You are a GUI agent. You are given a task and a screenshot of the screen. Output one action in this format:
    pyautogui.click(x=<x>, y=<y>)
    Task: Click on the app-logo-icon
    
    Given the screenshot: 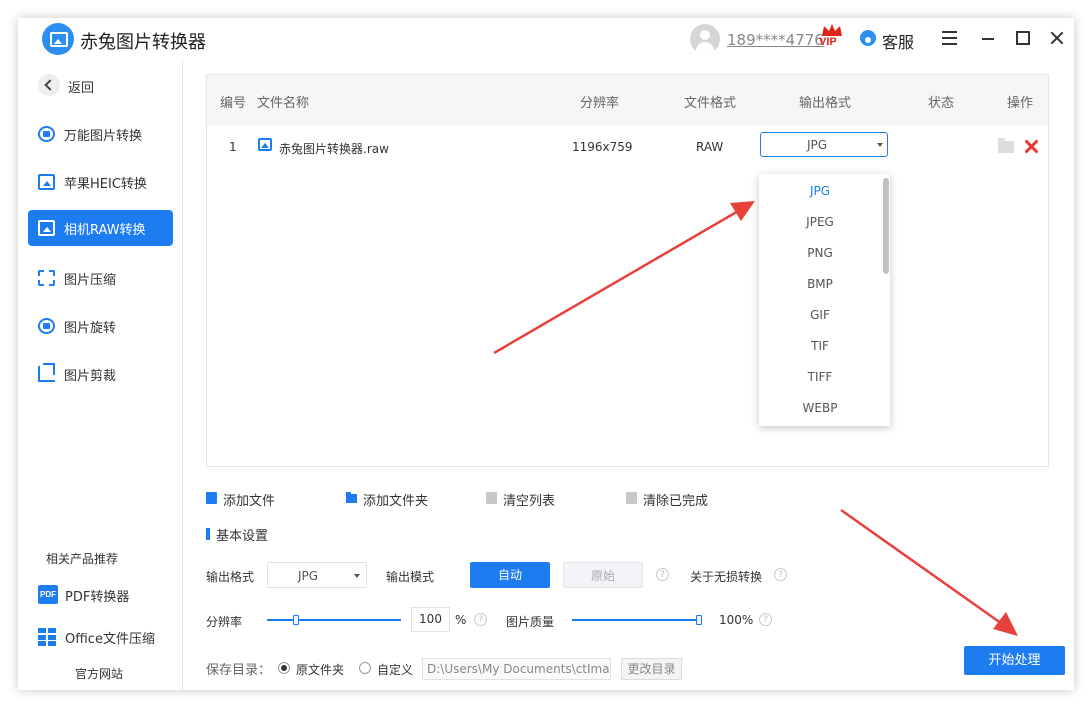 What is the action you would take?
    pyautogui.click(x=58, y=39)
    